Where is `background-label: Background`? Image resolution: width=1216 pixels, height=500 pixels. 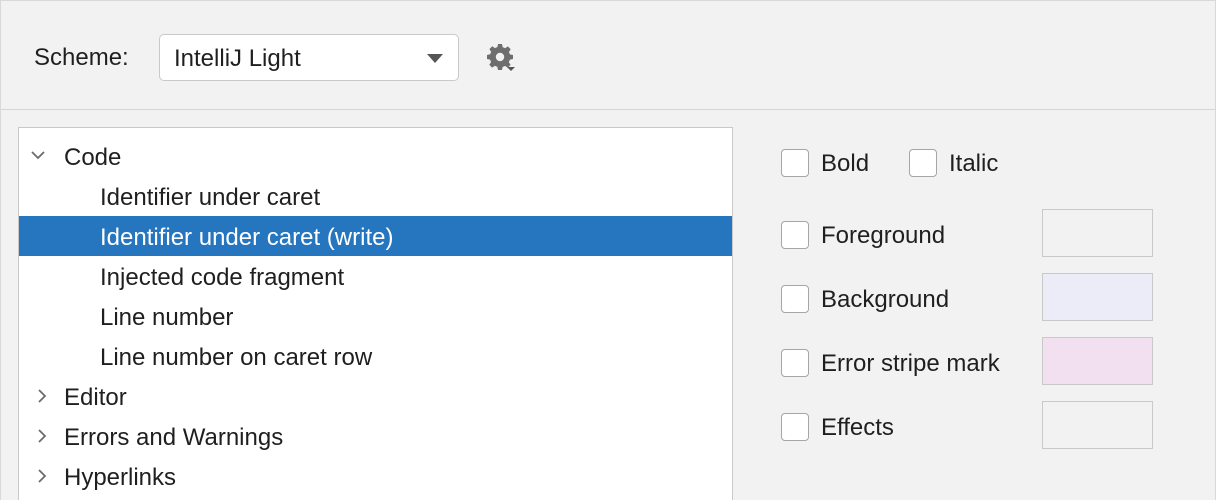
background-label: Background is located at coordinates (885, 299).